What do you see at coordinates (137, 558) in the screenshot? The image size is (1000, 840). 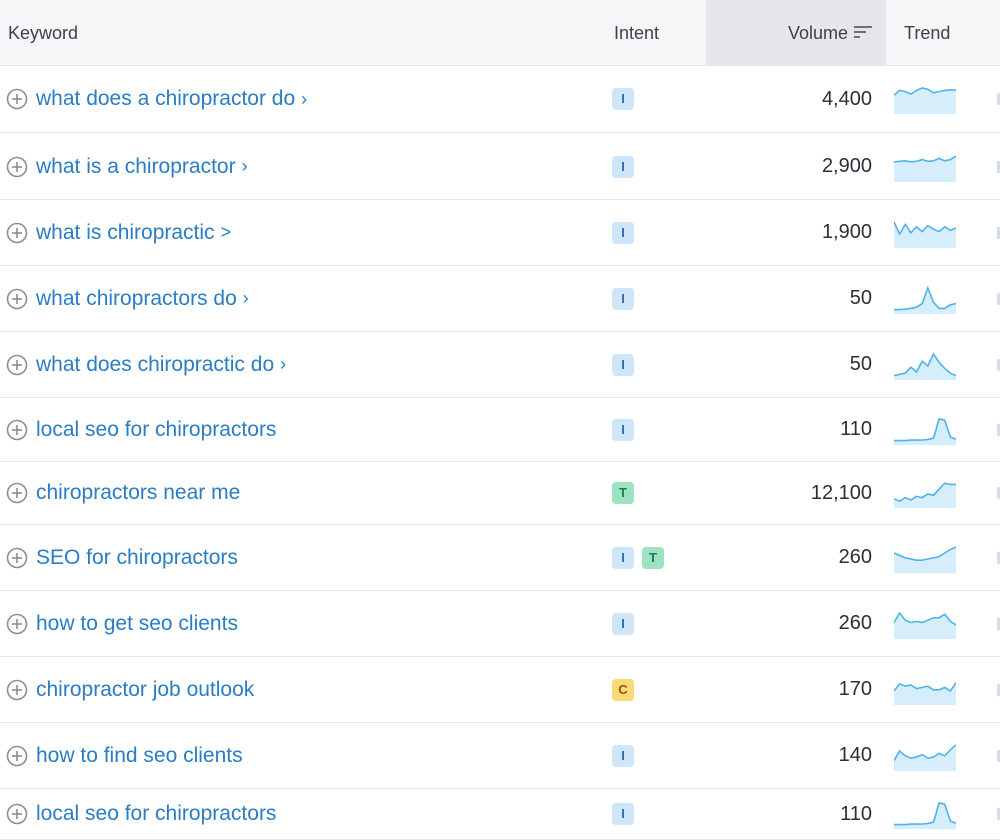 I see `keyword-link: SEO for chiropractors` at bounding box center [137, 558].